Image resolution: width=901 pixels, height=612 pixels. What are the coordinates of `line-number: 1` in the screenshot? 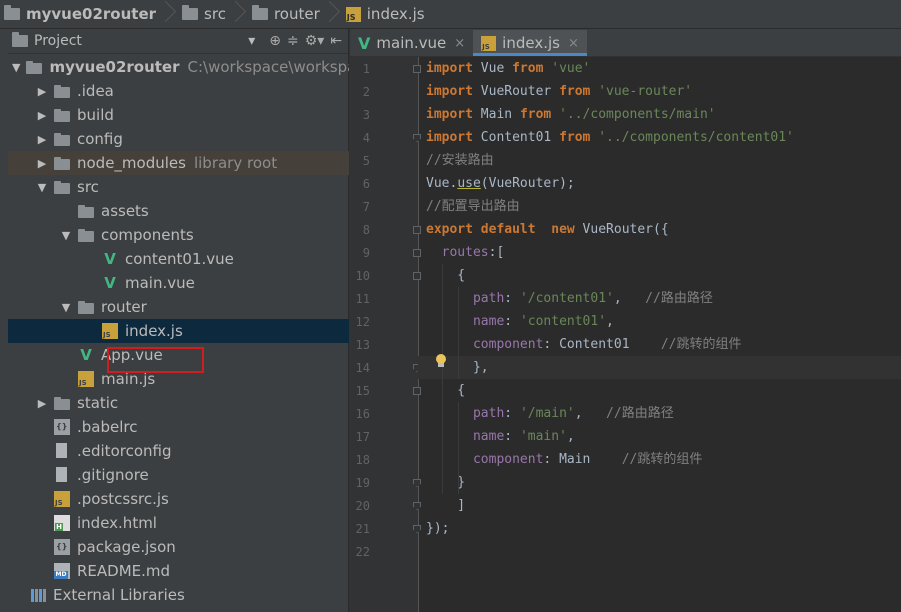 It's located at (366, 69).